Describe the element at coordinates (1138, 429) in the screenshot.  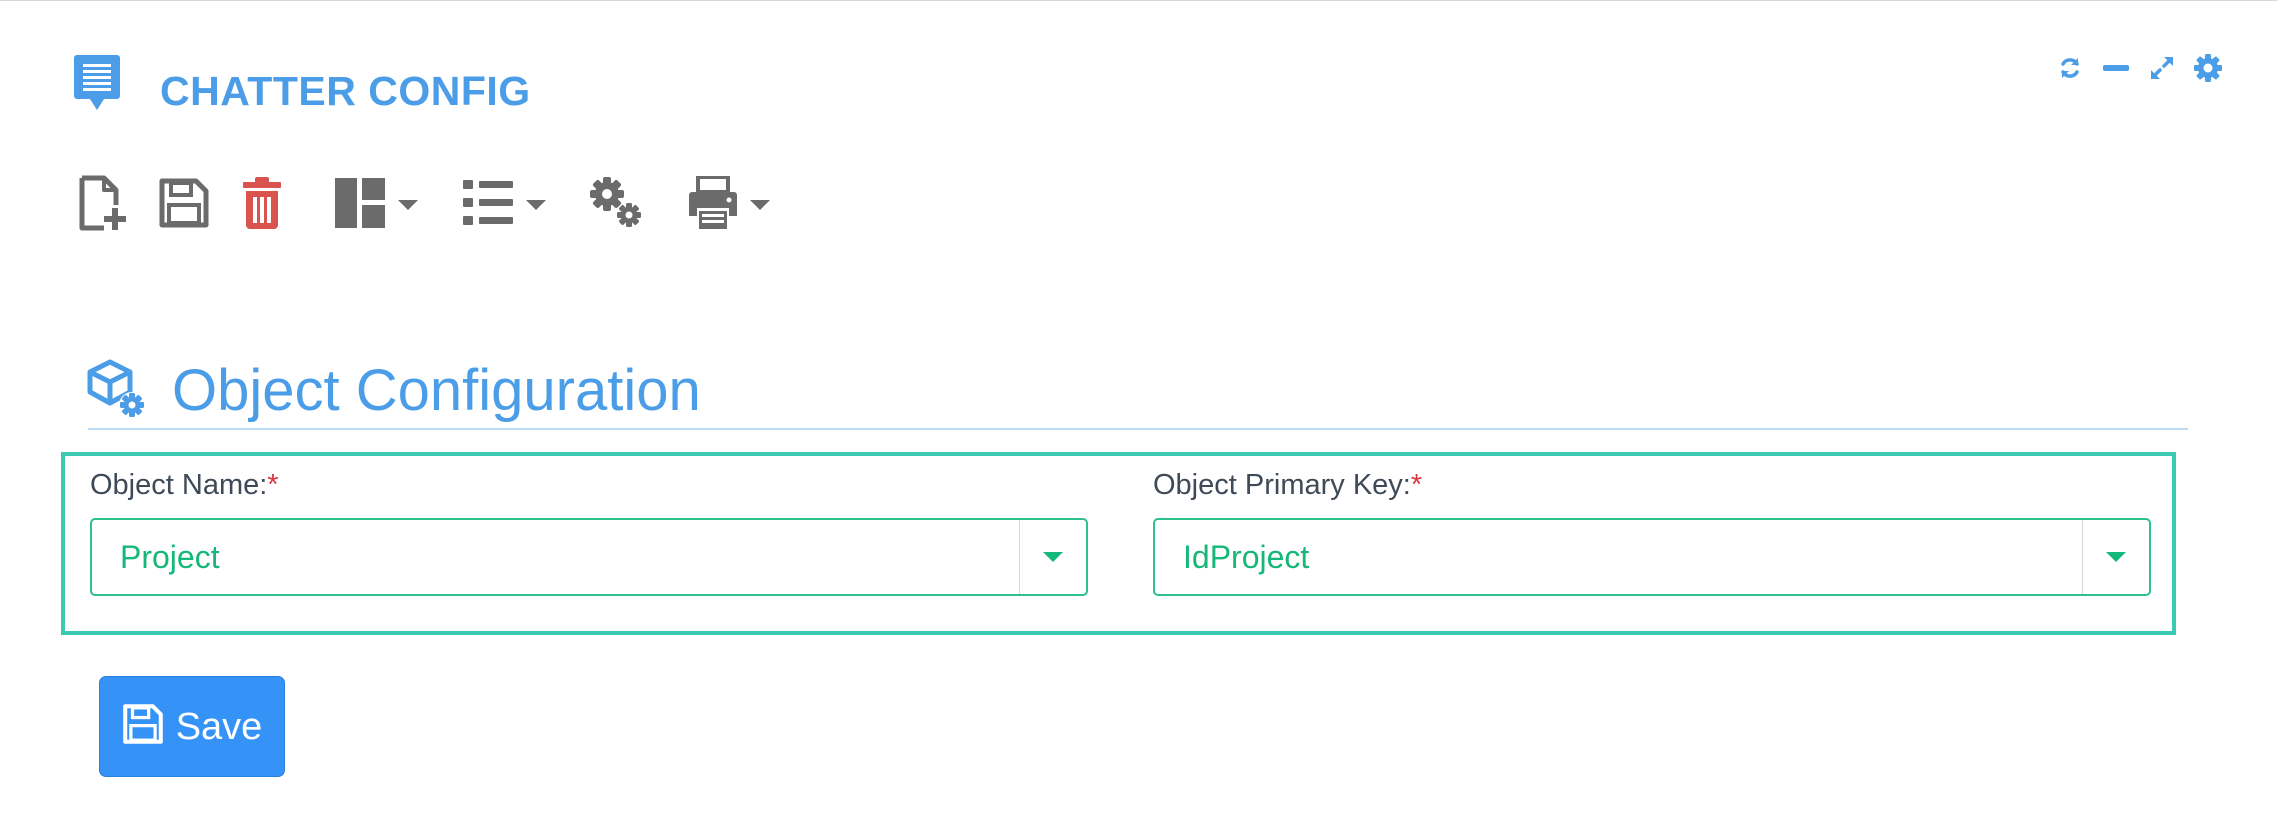
I see `section-divider` at that location.